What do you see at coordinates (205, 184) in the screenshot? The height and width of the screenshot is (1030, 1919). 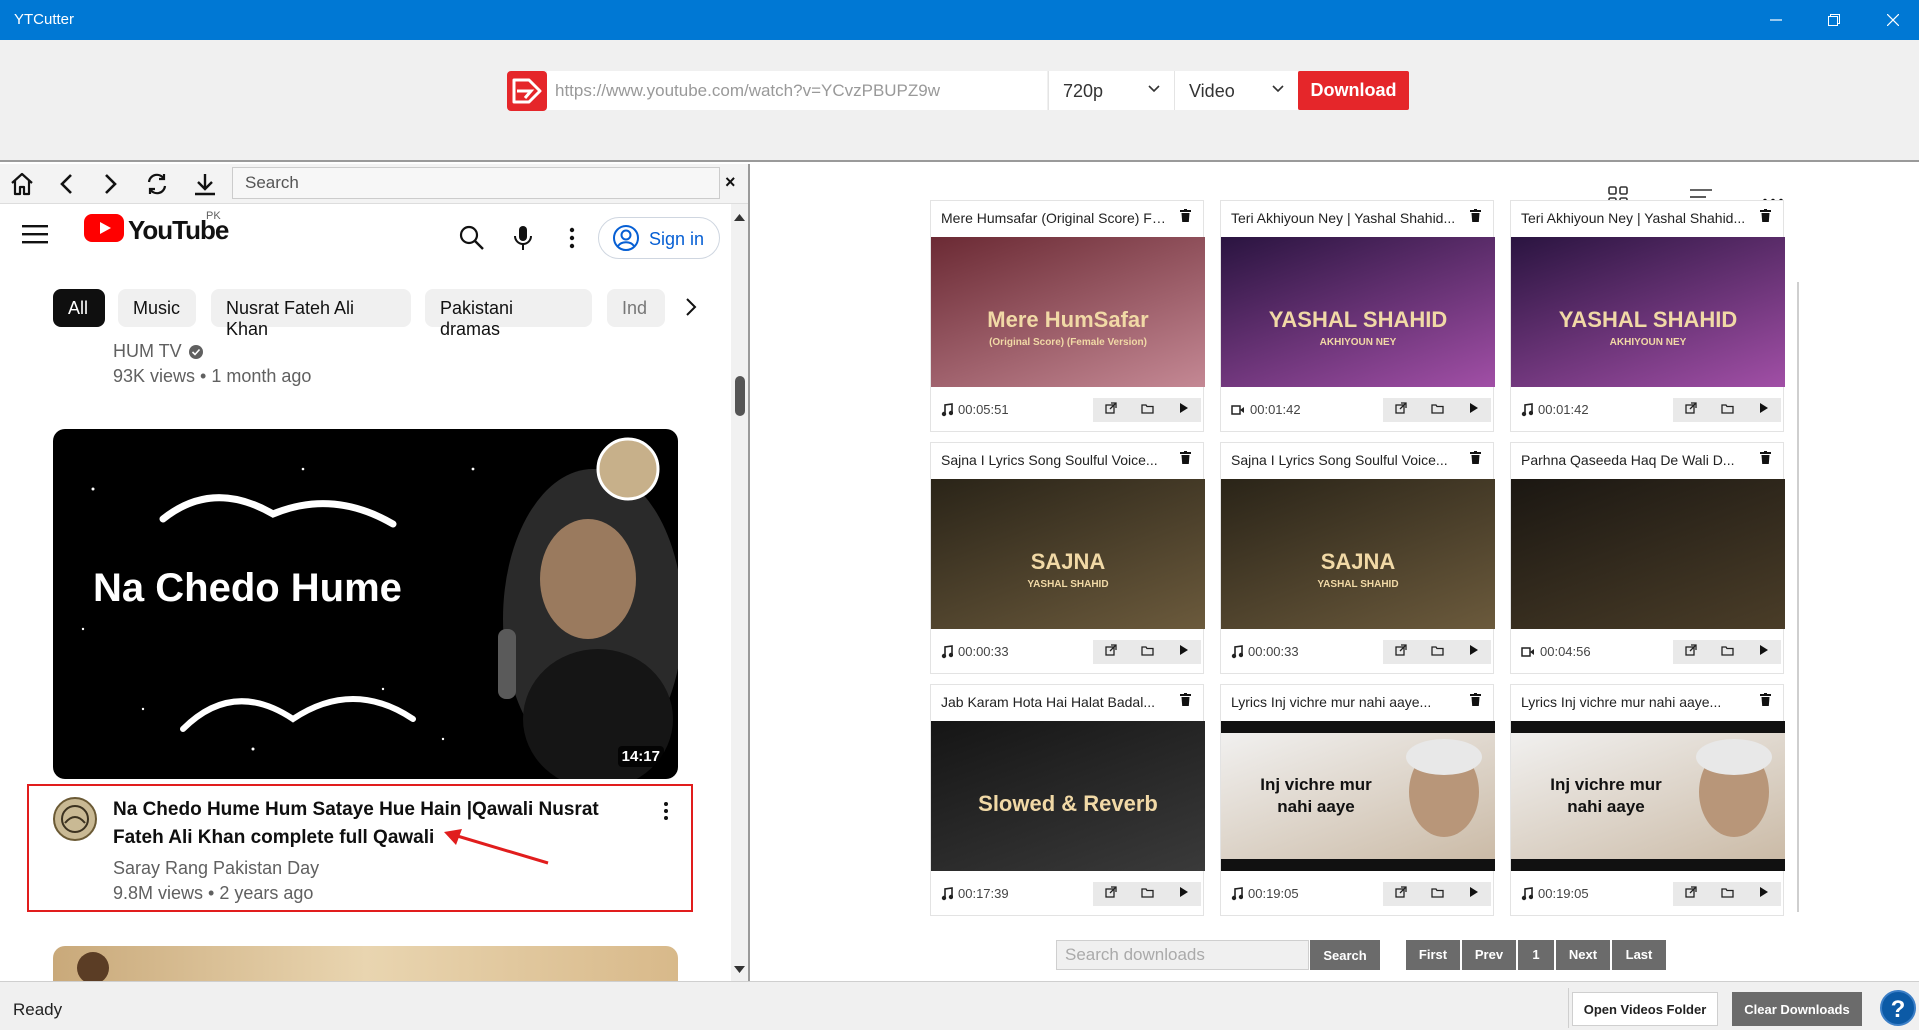 I see `download-page-button` at bounding box center [205, 184].